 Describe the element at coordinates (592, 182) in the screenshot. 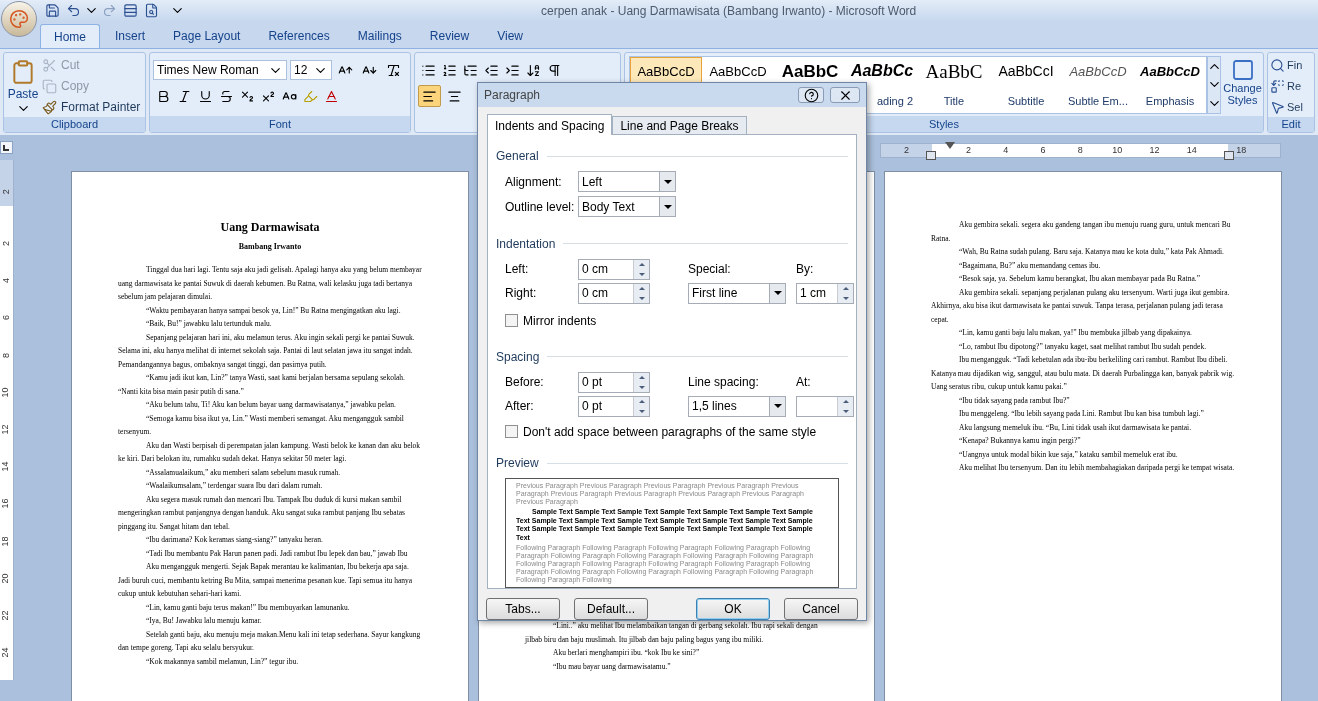

I see `field-value: Left` at that location.